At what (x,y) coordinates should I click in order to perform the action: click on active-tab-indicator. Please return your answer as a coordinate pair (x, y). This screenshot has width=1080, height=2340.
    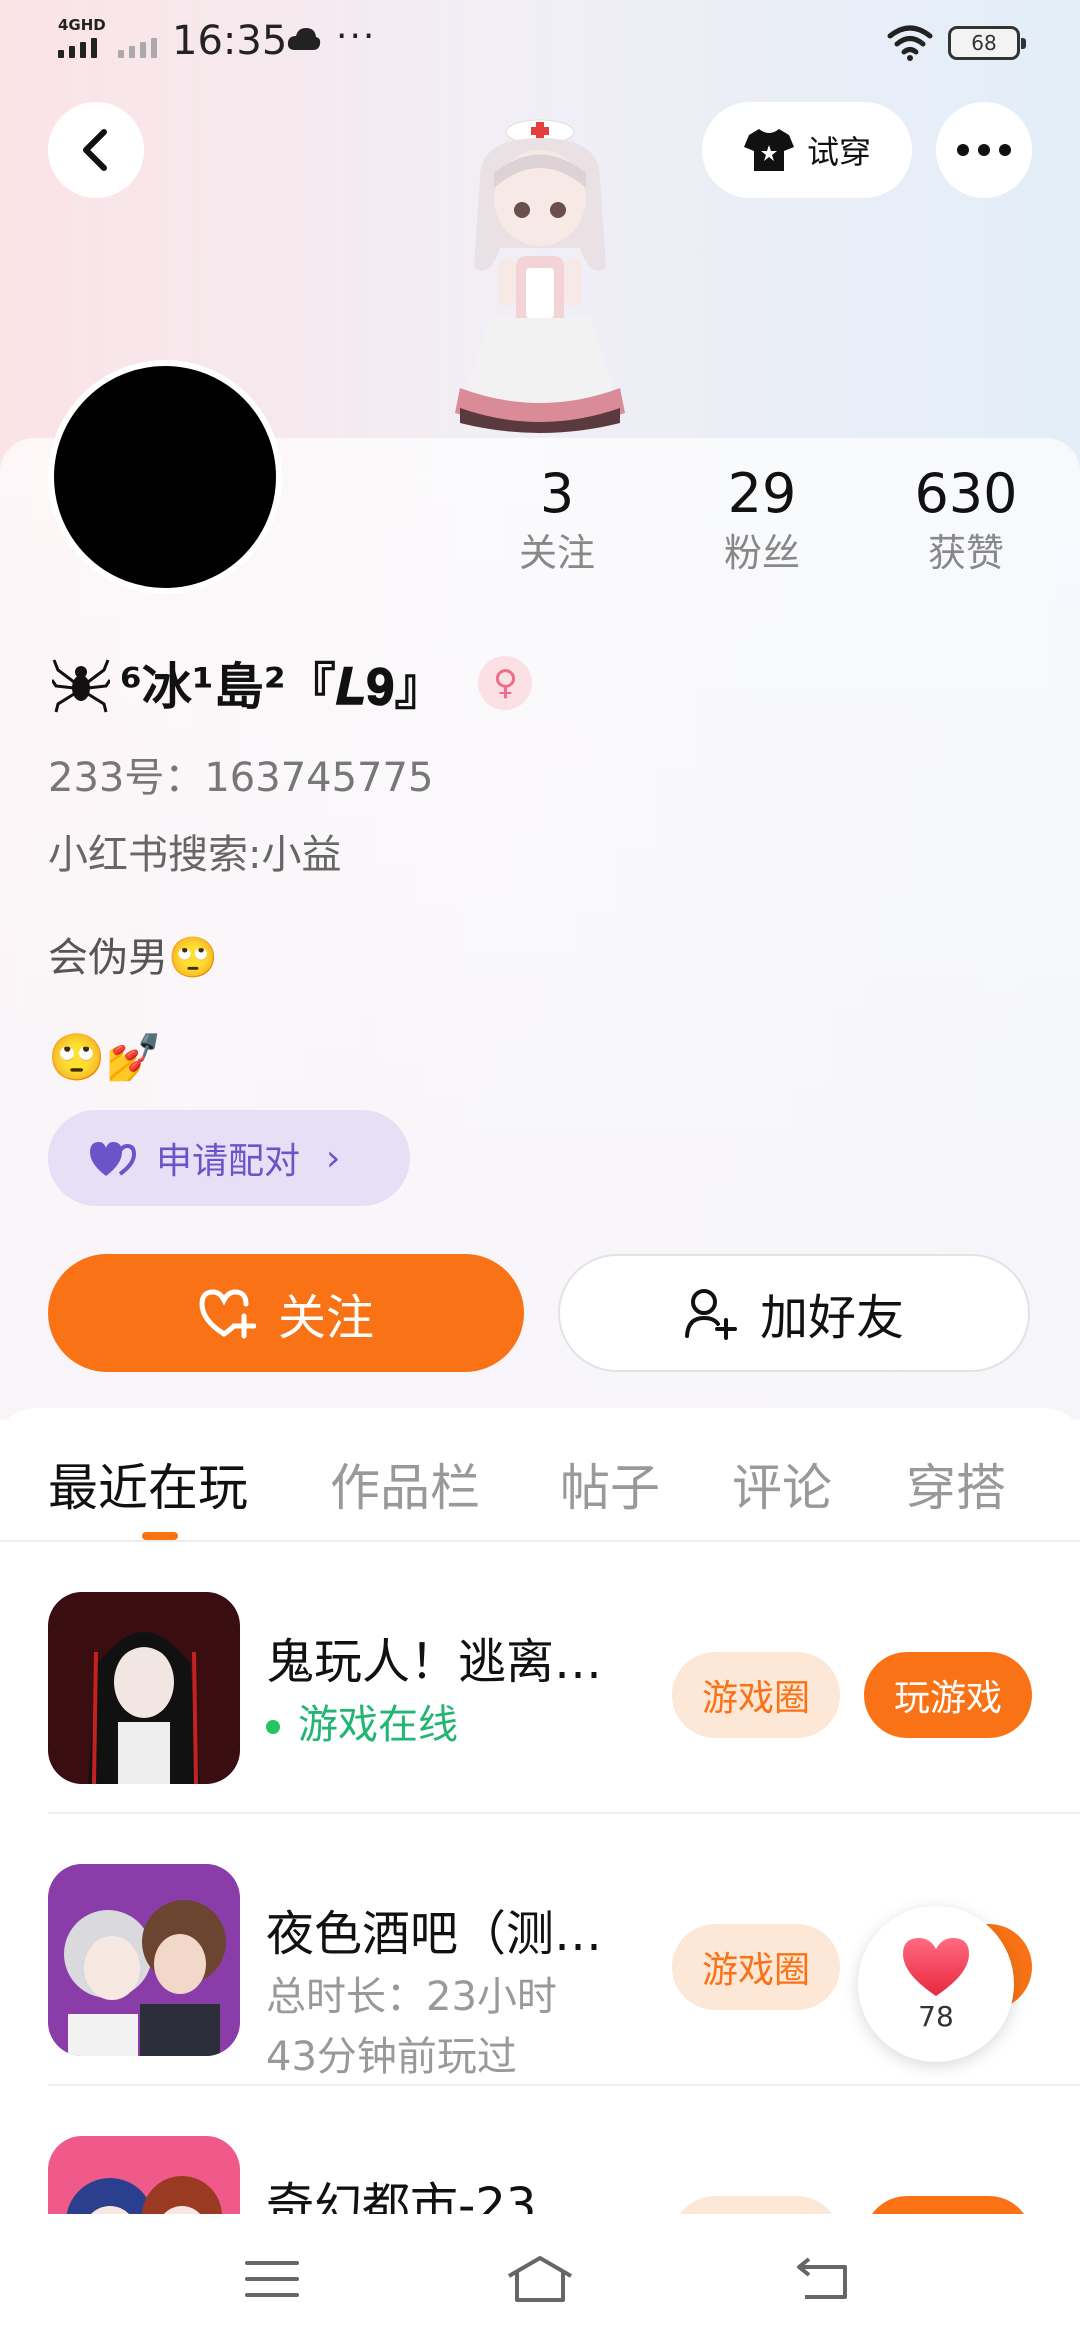
    Looking at the image, I should click on (160, 1536).